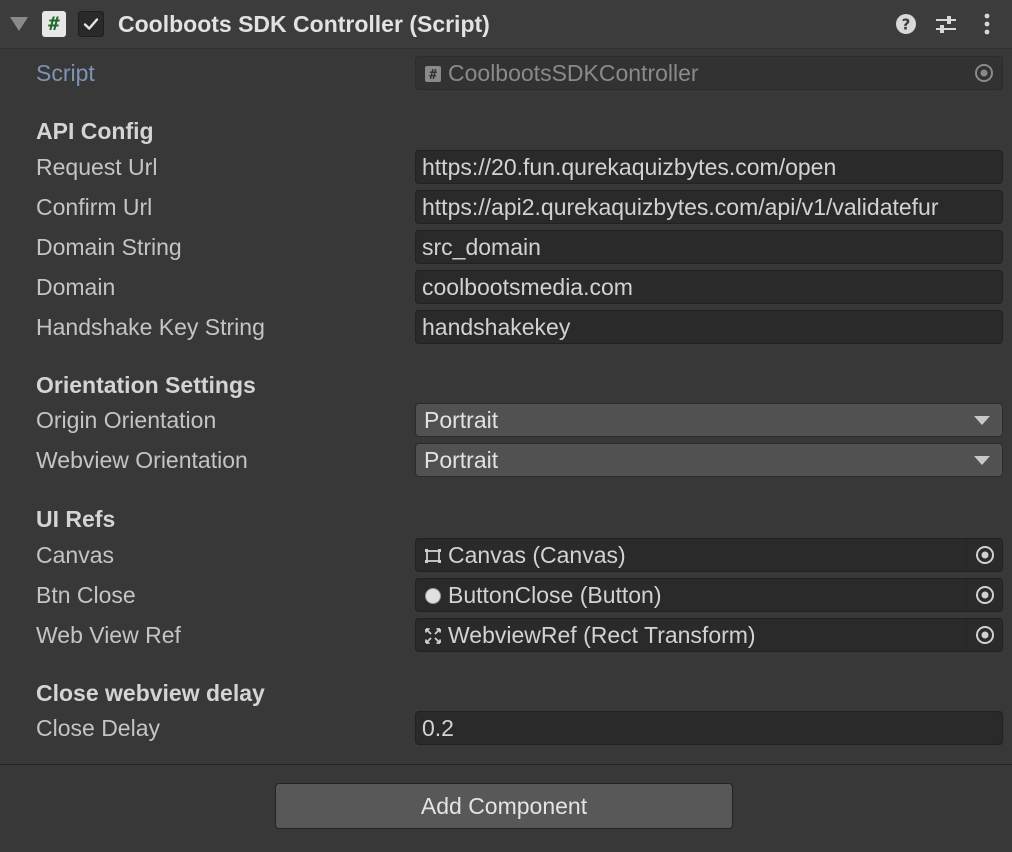 This screenshot has height=852, width=1012. I want to click on canvas-row: Canvas Canvas (Canvas), so click(506, 555).